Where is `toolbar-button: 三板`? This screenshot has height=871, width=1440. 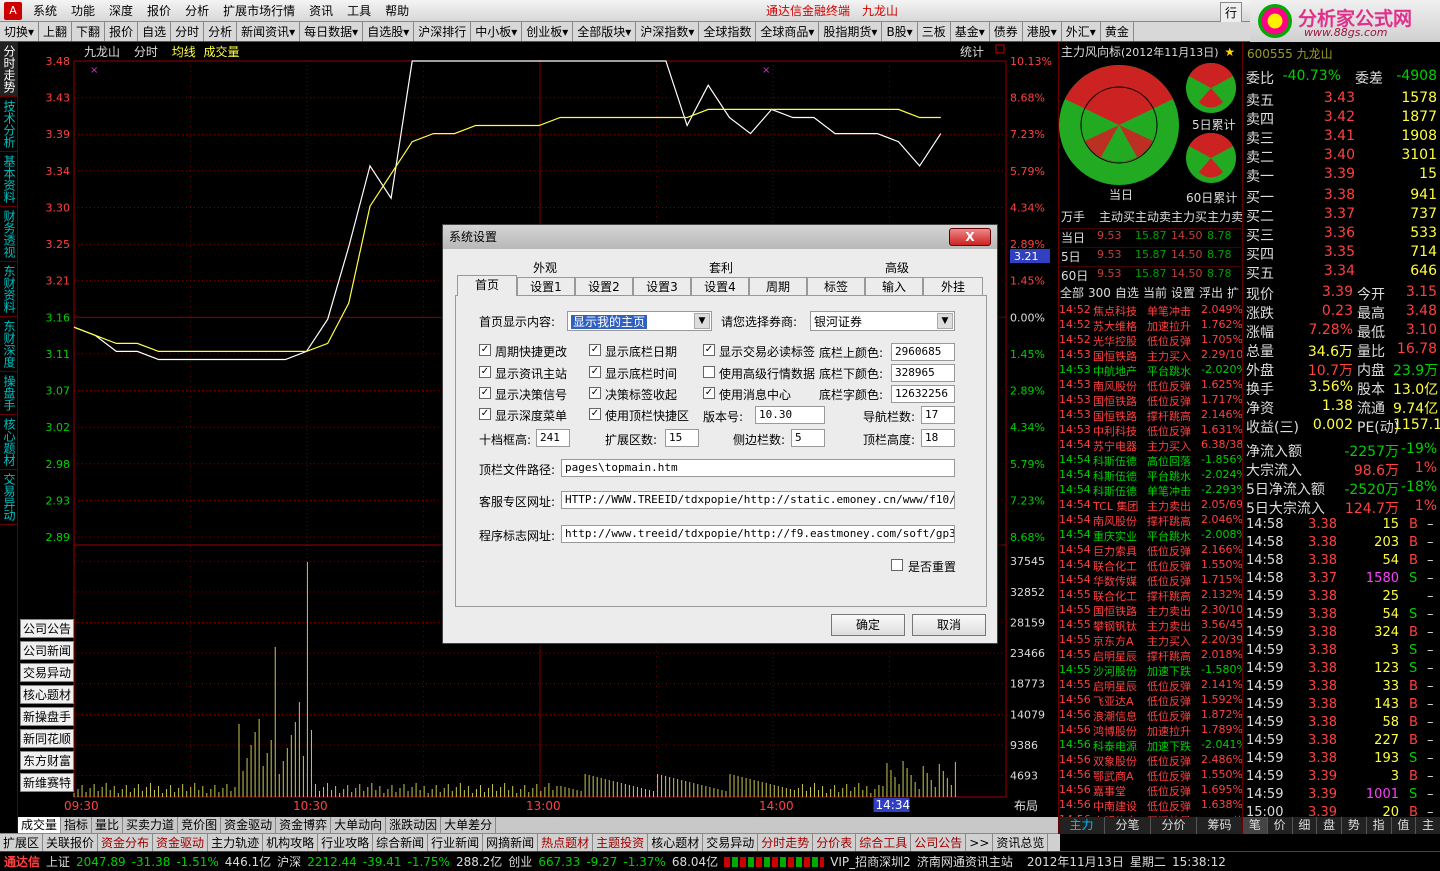
toolbar-button: 三板 is located at coordinates (934, 31).